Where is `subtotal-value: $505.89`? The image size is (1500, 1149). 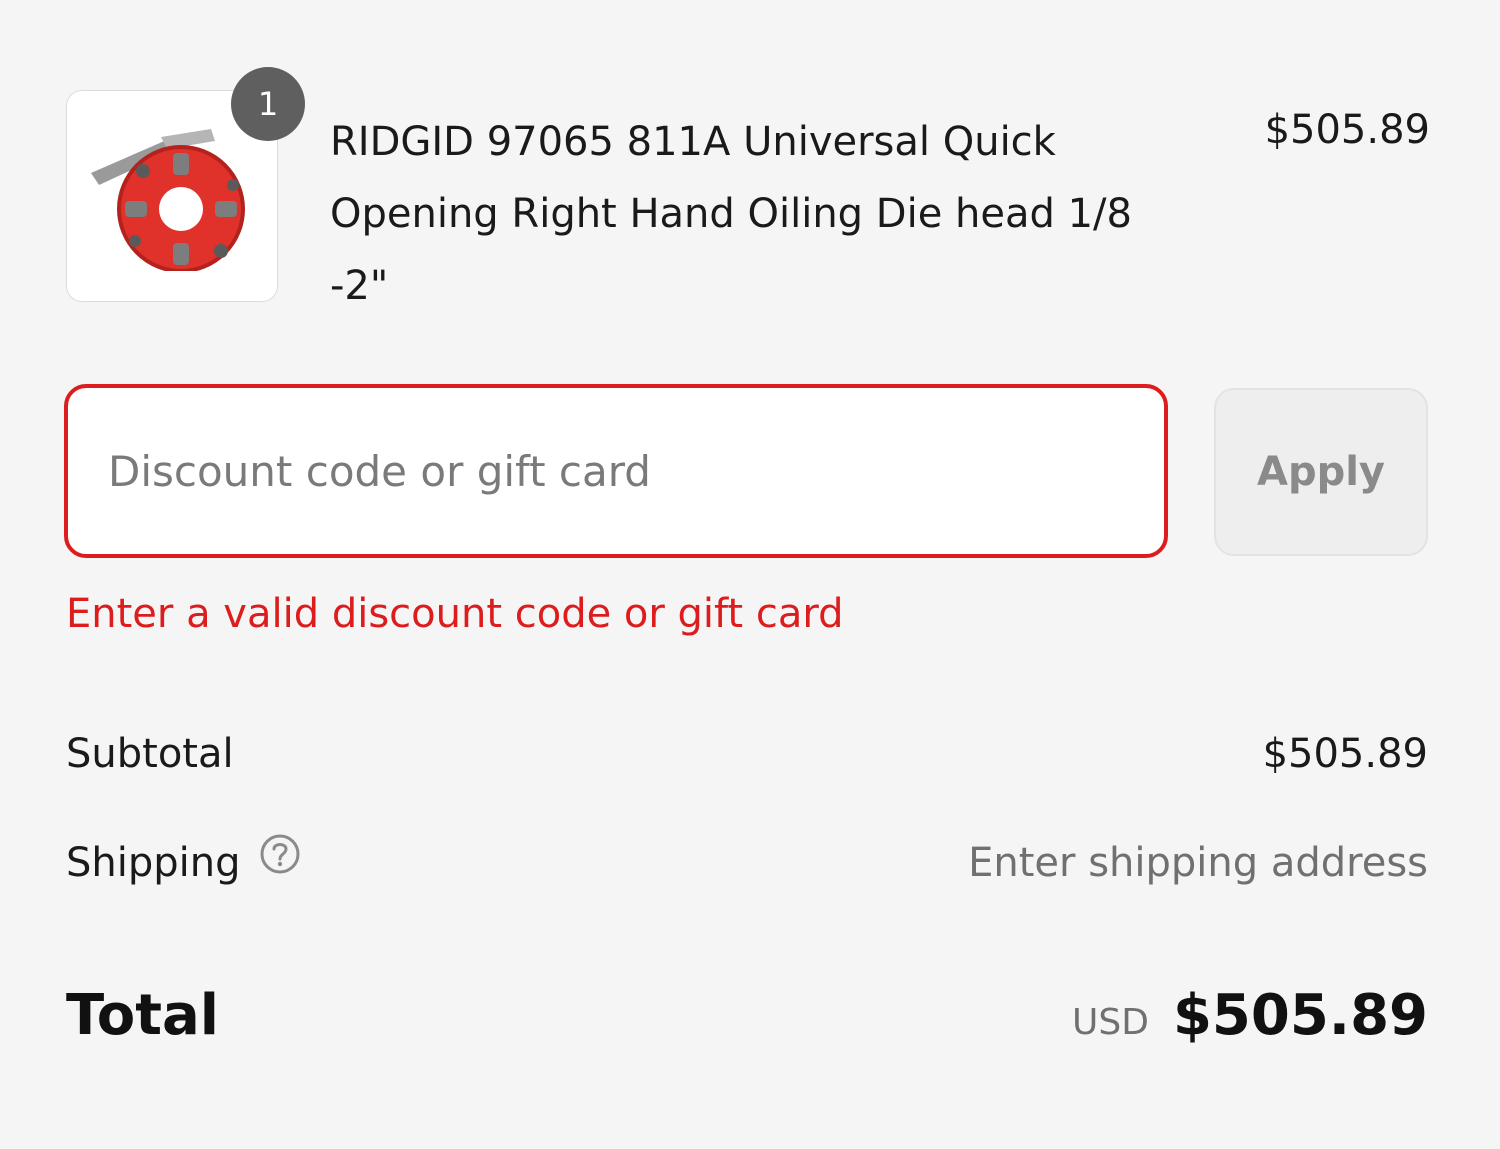
subtotal-value: $505.89 is located at coordinates (1345, 754).